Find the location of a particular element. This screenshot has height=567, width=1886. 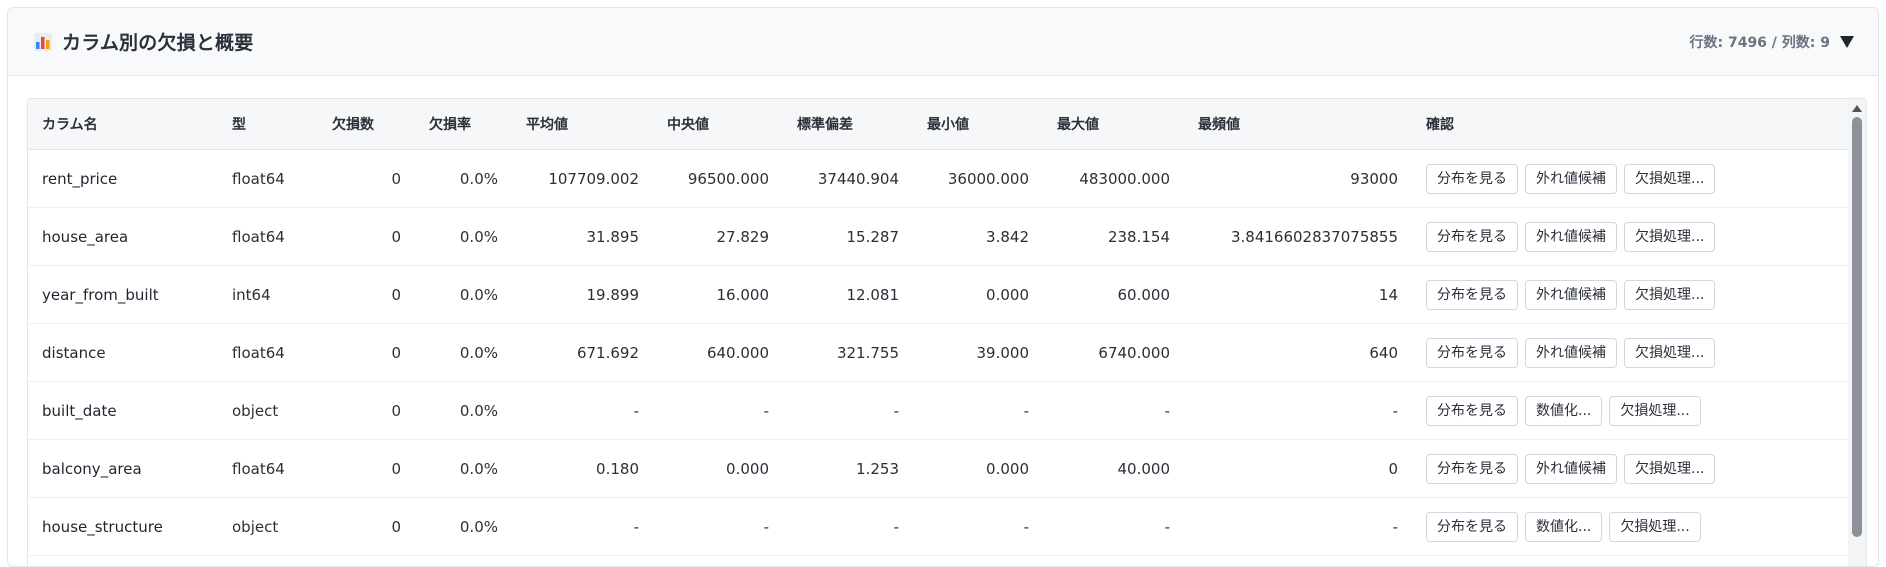

cell-type: int64 is located at coordinates (268, 294).